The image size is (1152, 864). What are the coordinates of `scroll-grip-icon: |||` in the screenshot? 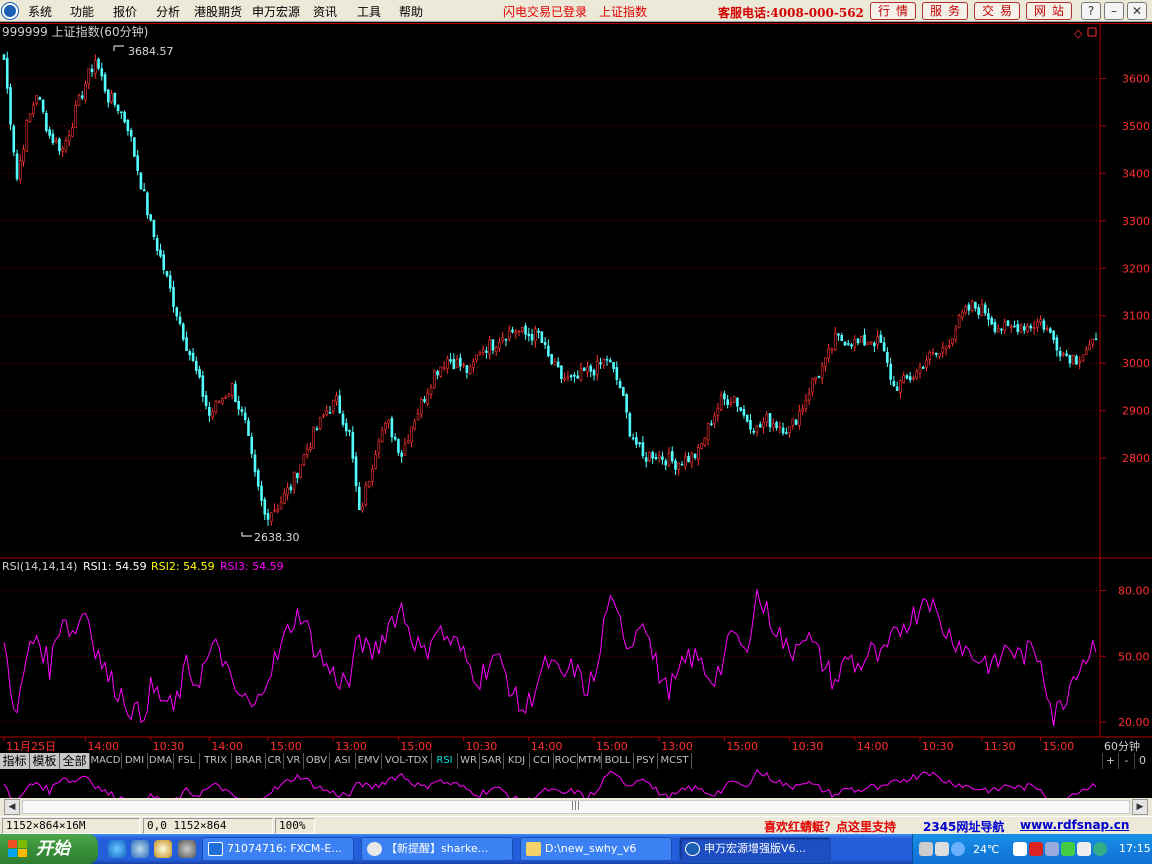 It's located at (575, 806).